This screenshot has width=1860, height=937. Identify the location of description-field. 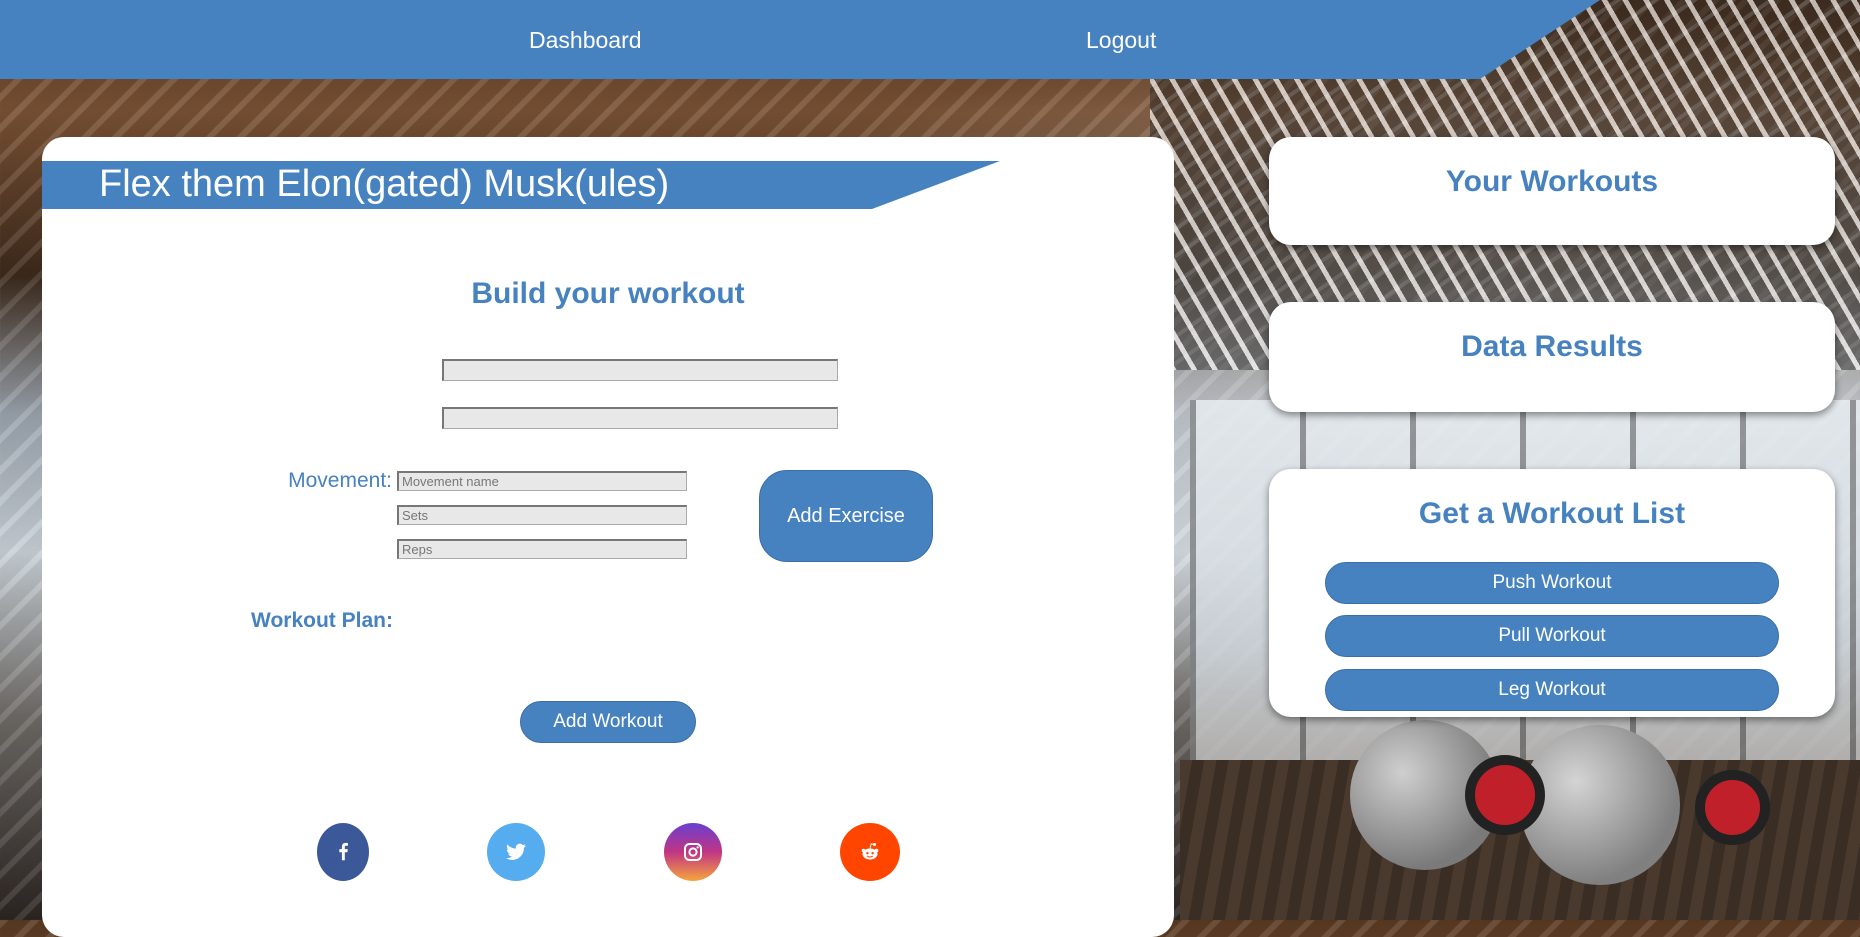
(640, 418).